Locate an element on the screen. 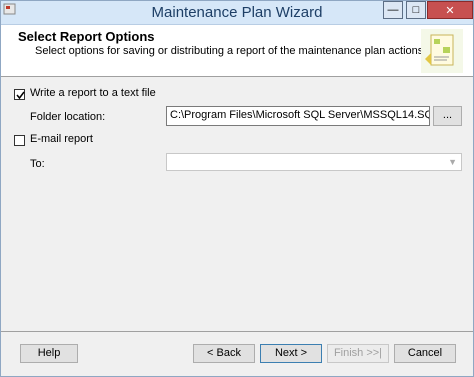 Image resolution: width=474 pixels, height=377 pixels. to-label: To: is located at coordinates (37, 164).